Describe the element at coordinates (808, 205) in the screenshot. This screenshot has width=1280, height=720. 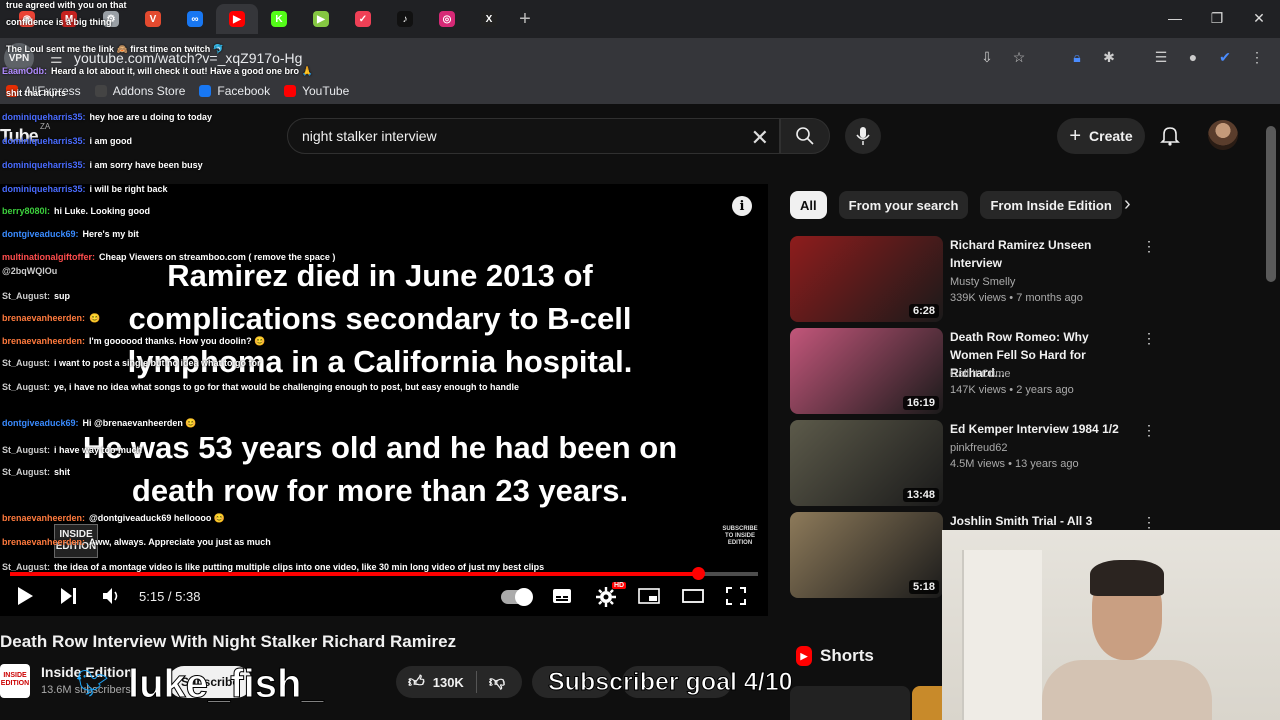
I see `filter-chip: All` at that location.